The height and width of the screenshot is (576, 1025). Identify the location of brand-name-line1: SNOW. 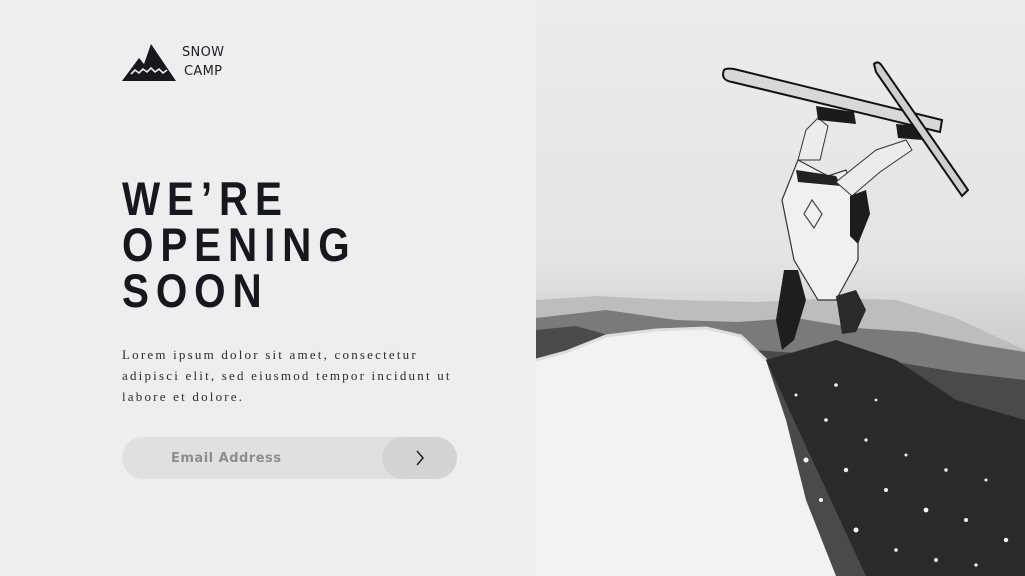
(203, 52).